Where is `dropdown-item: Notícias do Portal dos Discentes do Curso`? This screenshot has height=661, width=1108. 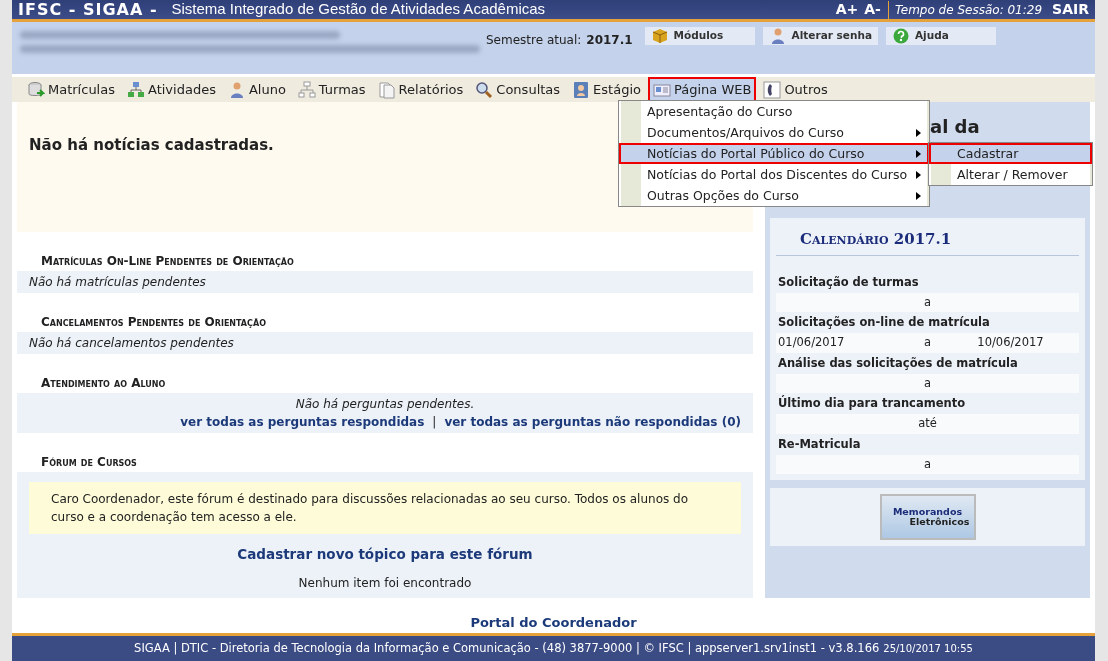
dropdown-item: Notícias do Portal dos Discentes do Curso is located at coordinates (774, 174).